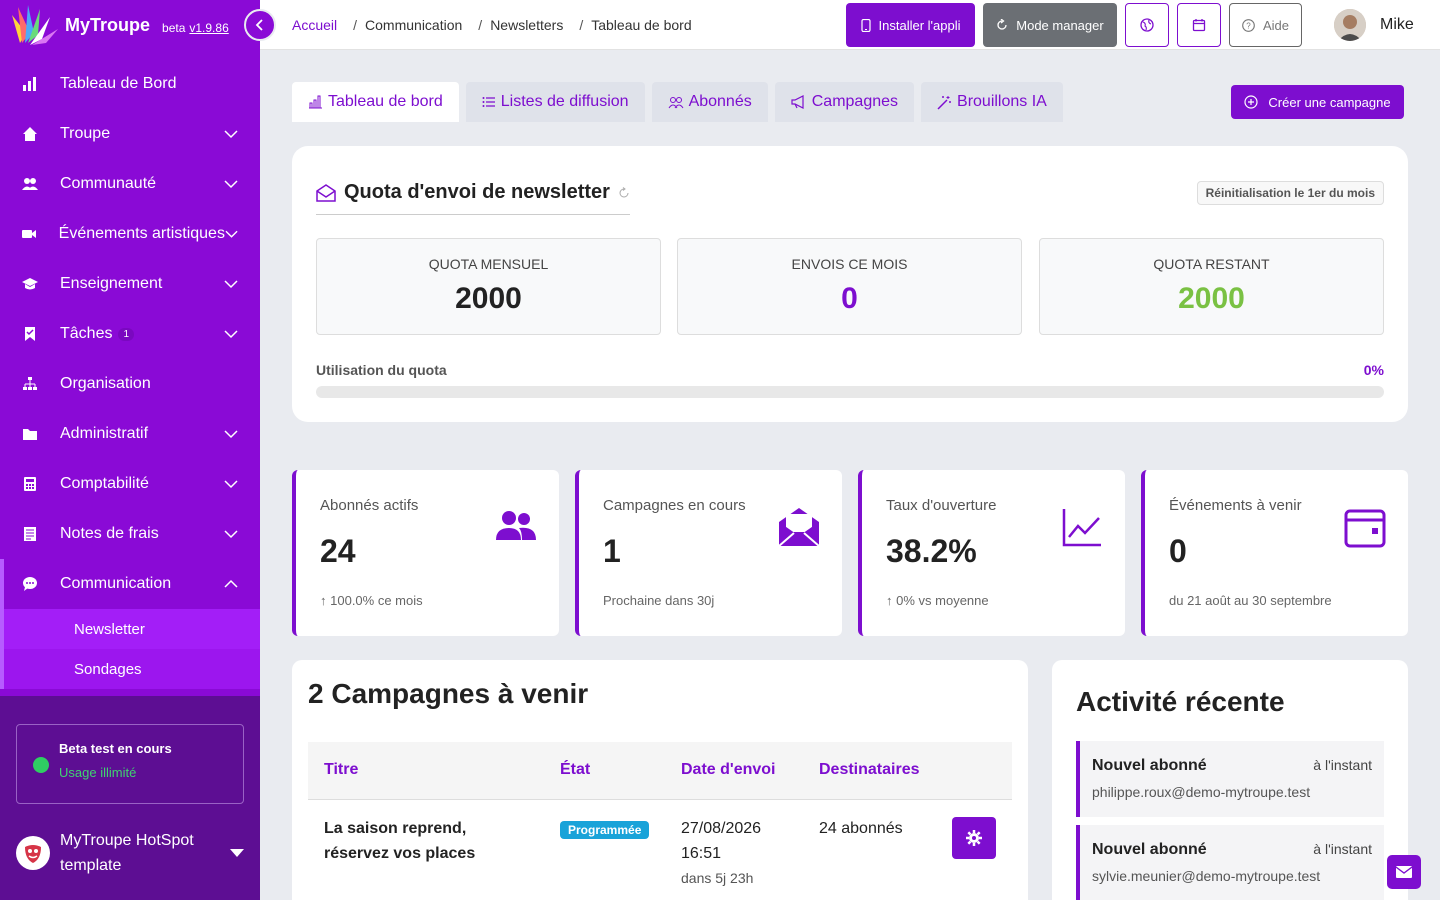 Image resolution: width=1440 pixels, height=900 pixels. What do you see at coordinates (861, 828) in the screenshot?
I see `campaign-recipients: 24 abonnés` at bounding box center [861, 828].